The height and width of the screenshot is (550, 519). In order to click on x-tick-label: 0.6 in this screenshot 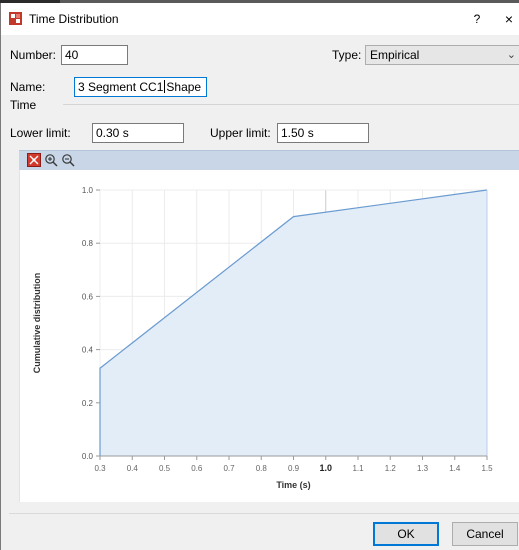, I will do `click(197, 468)`.